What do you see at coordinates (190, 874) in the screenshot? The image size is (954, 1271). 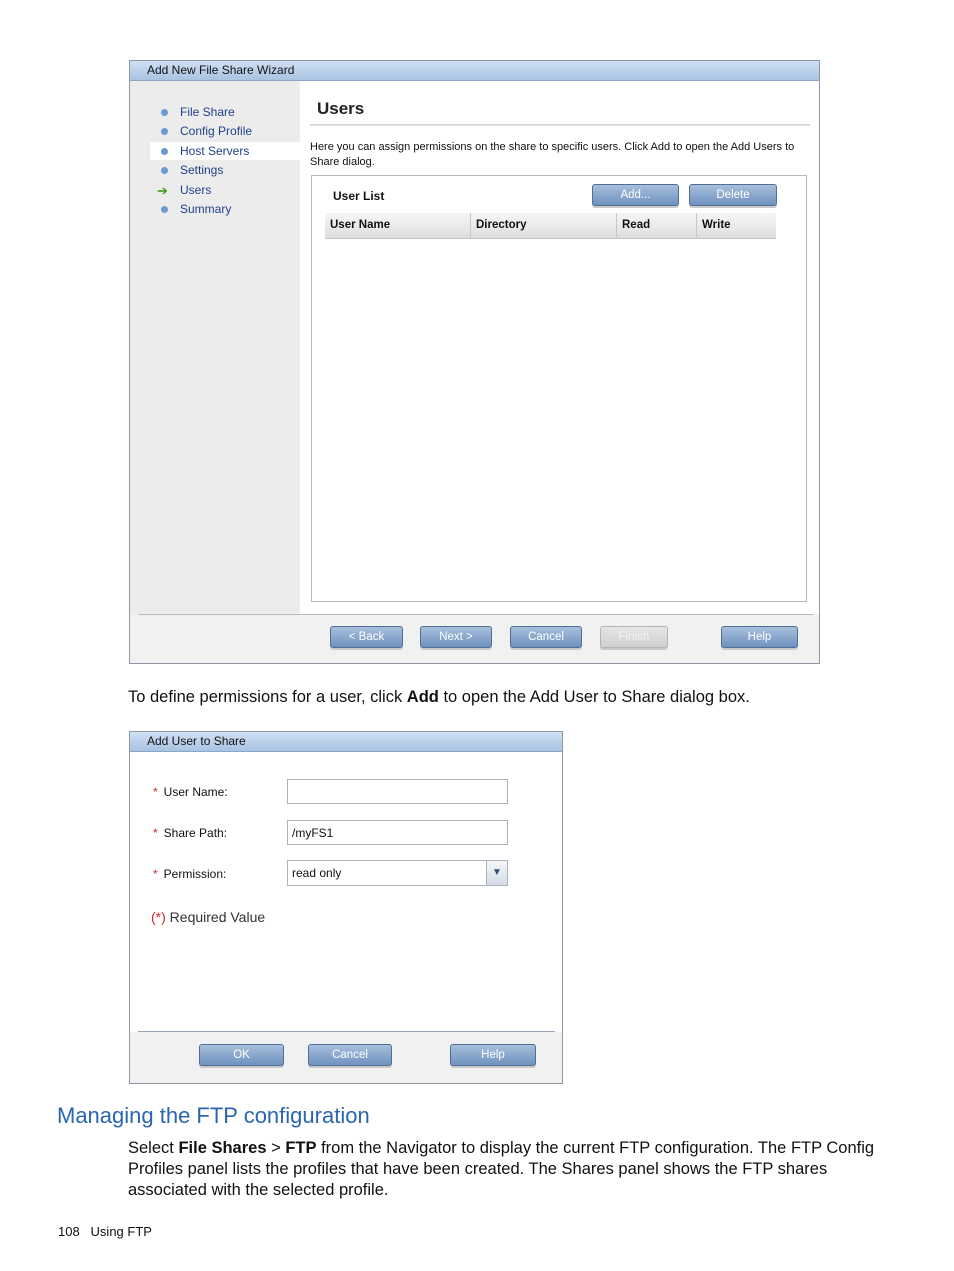 I see `permission-label: * Permission:` at bounding box center [190, 874].